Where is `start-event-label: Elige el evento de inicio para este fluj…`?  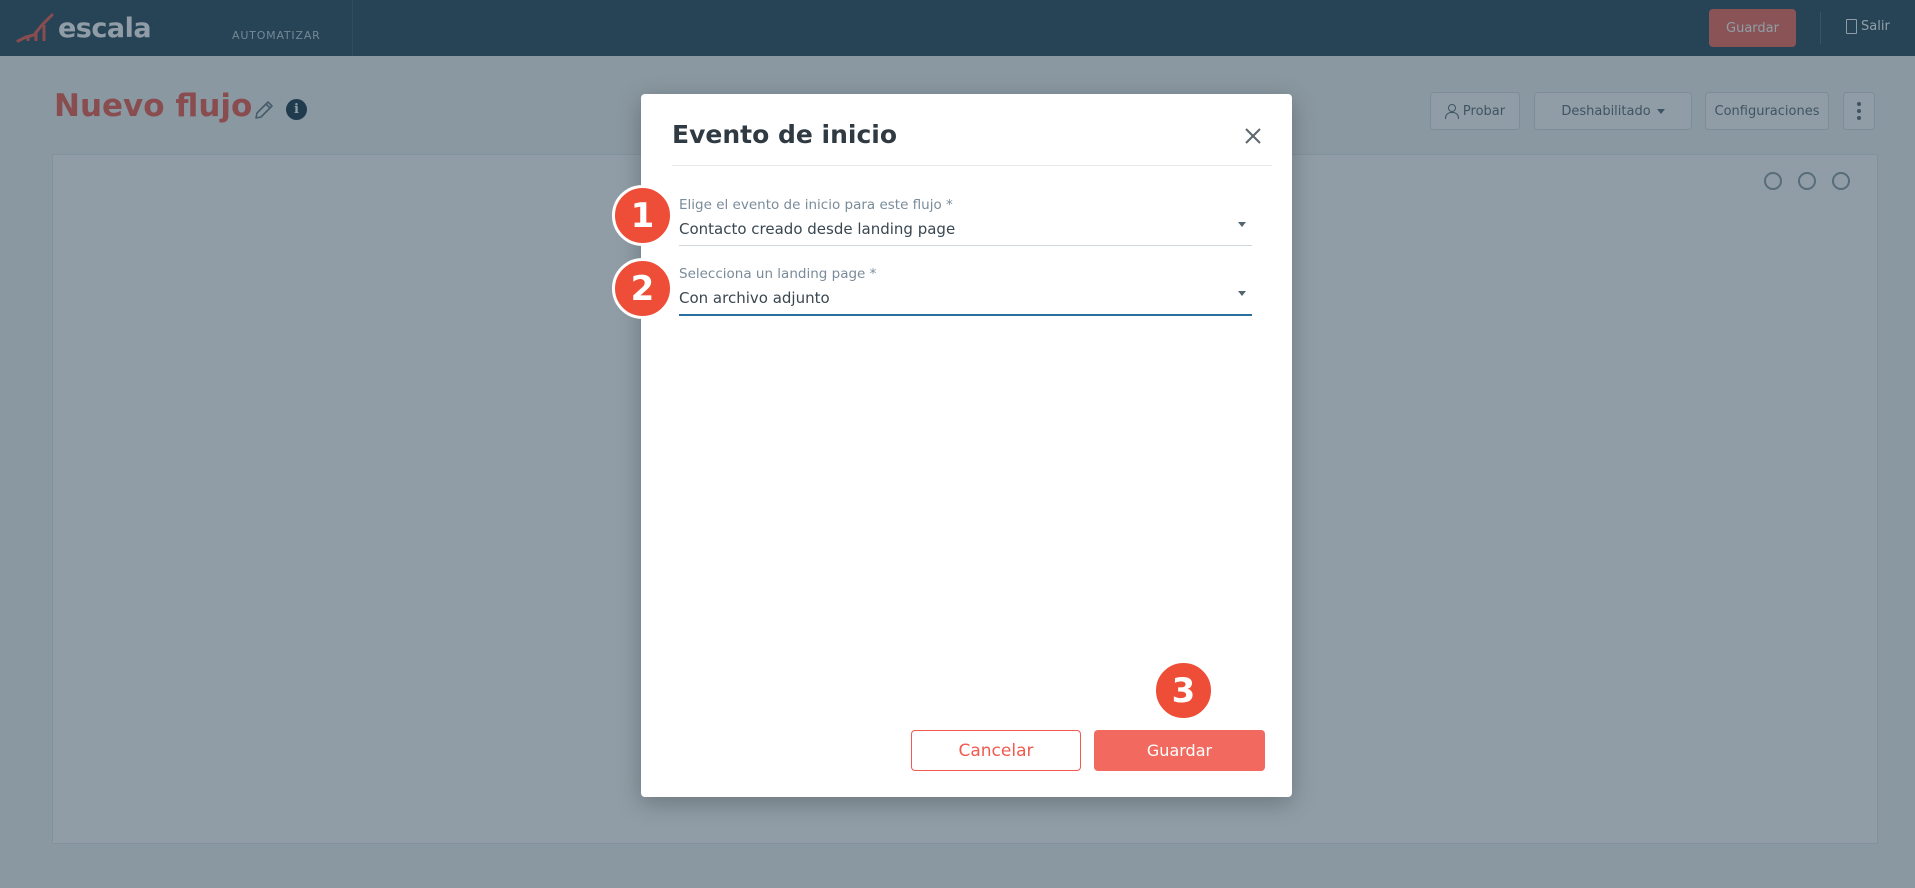
start-event-label: Elige el evento de inicio para este fluj… is located at coordinates (816, 205).